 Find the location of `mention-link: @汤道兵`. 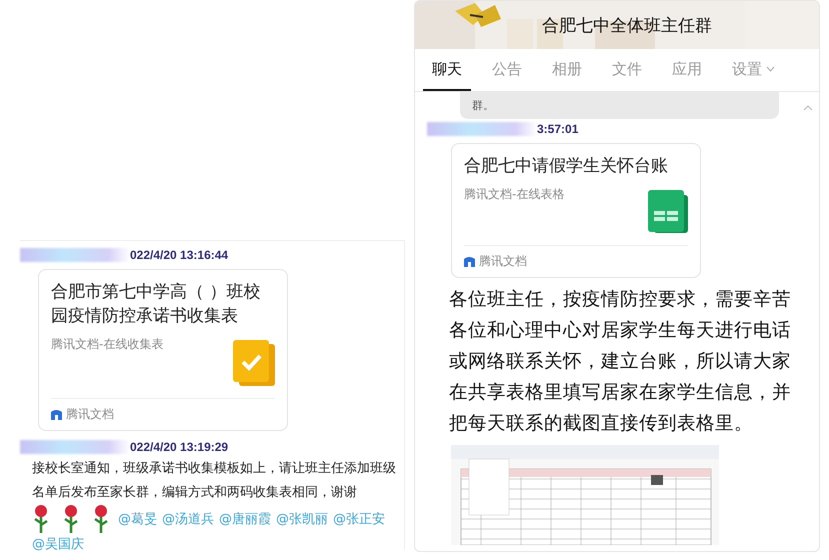

mention-link: @汤道兵 is located at coordinates (188, 519).